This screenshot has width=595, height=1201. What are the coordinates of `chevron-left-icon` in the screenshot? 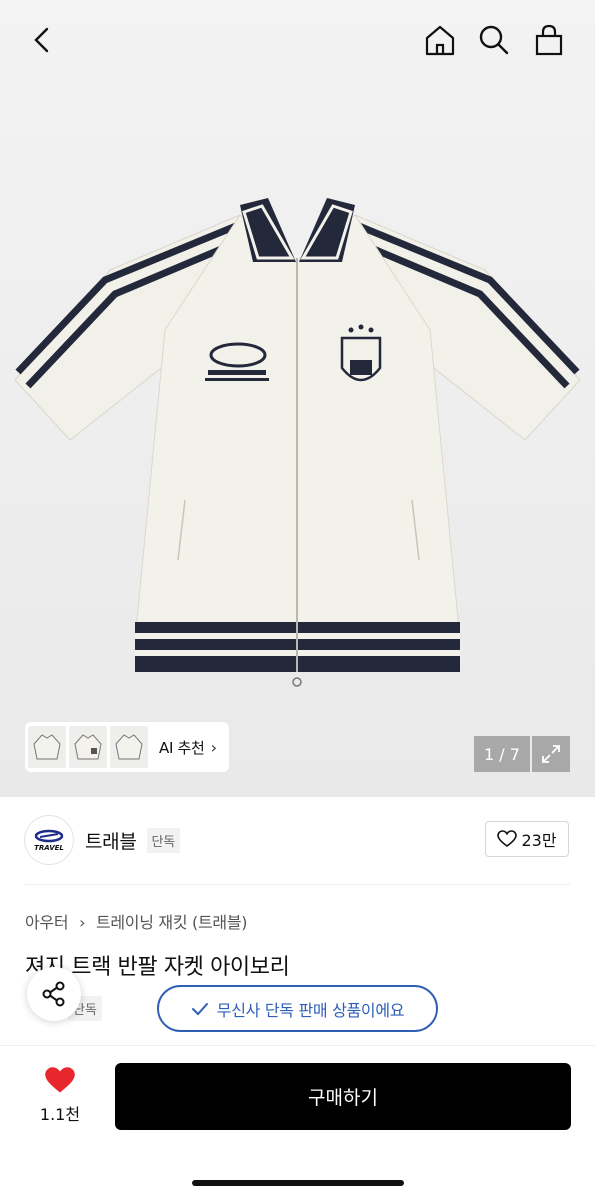 It's located at (41, 40).